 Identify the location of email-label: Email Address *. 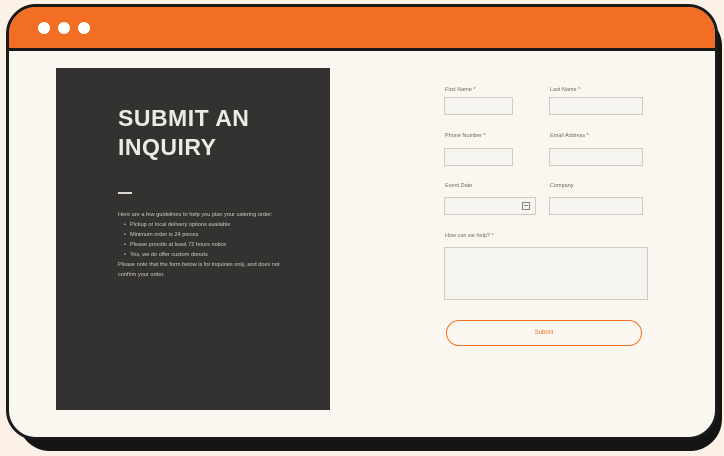
(569, 136).